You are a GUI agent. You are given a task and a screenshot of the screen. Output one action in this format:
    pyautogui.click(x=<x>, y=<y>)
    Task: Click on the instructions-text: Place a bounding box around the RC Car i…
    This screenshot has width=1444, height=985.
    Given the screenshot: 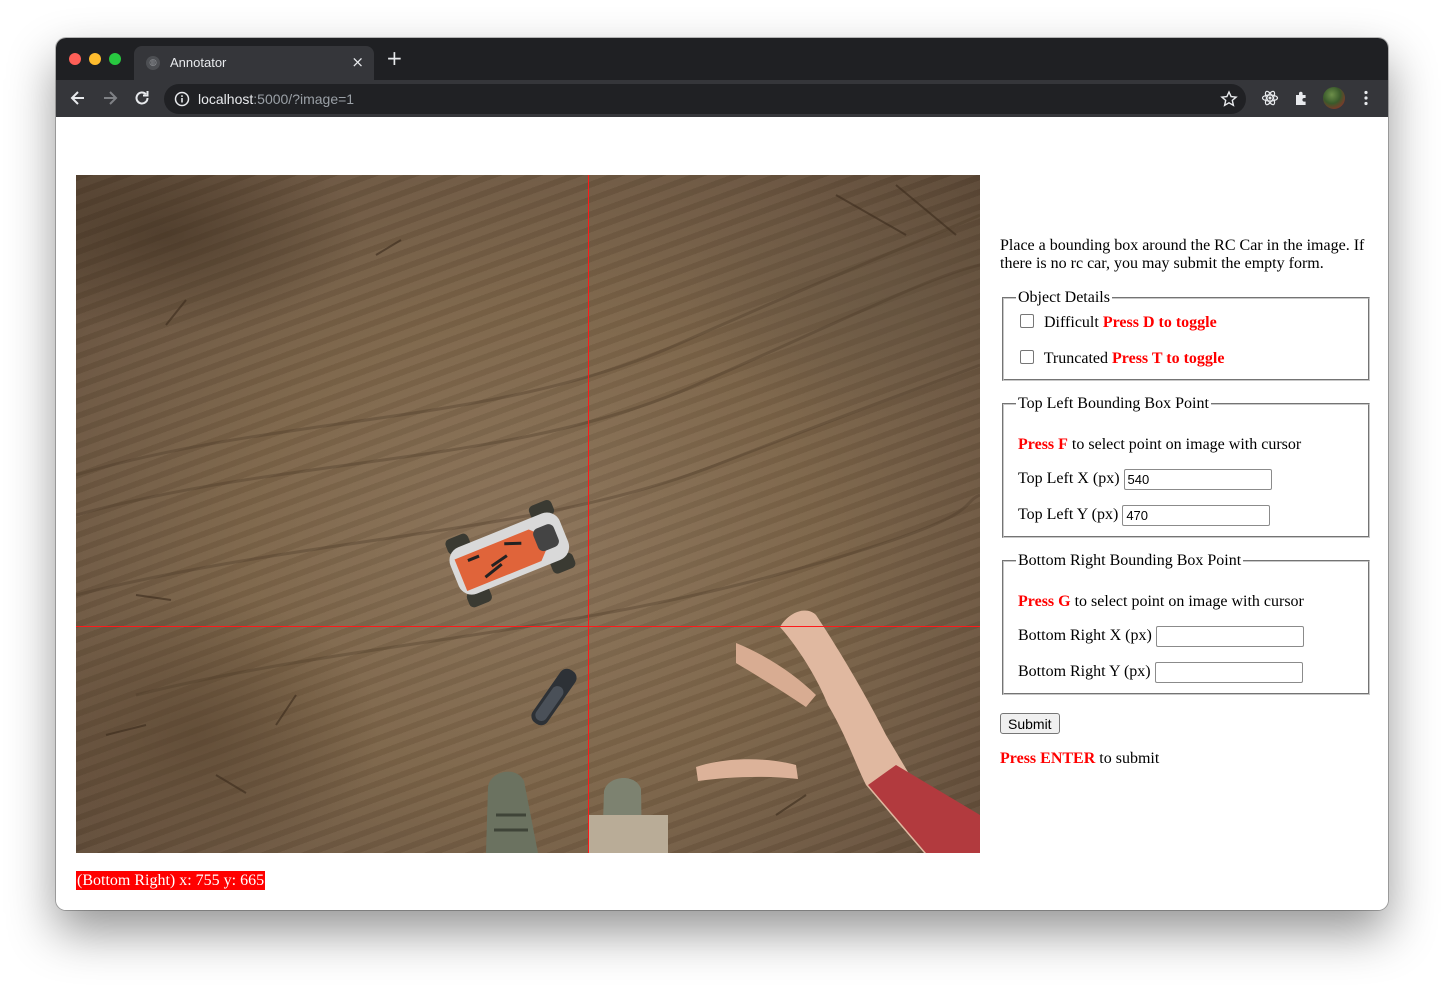 What is the action you would take?
    pyautogui.click(x=1182, y=254)
    